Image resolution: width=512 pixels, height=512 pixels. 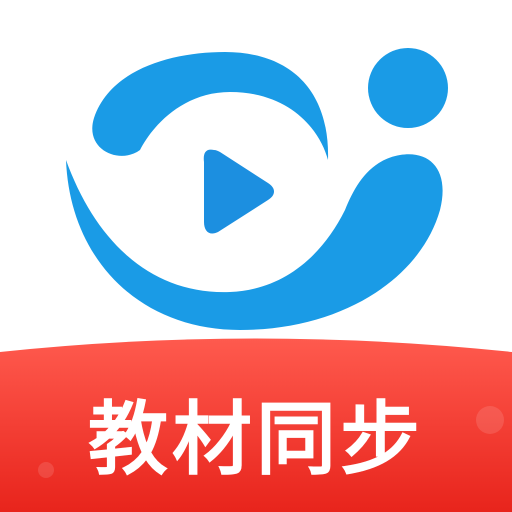 I want to click on swirl-upper-arc-icon, so click(x=210, y=106).